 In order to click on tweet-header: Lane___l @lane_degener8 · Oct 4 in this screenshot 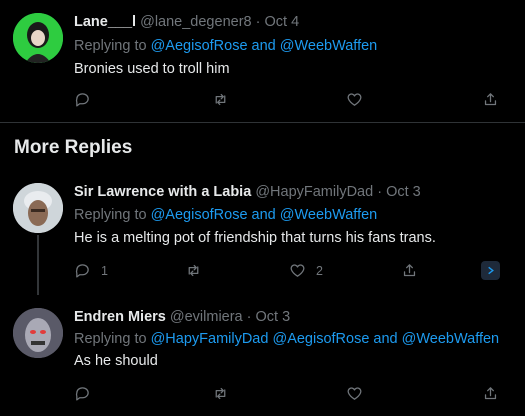, I will do `click(186, 22)`.